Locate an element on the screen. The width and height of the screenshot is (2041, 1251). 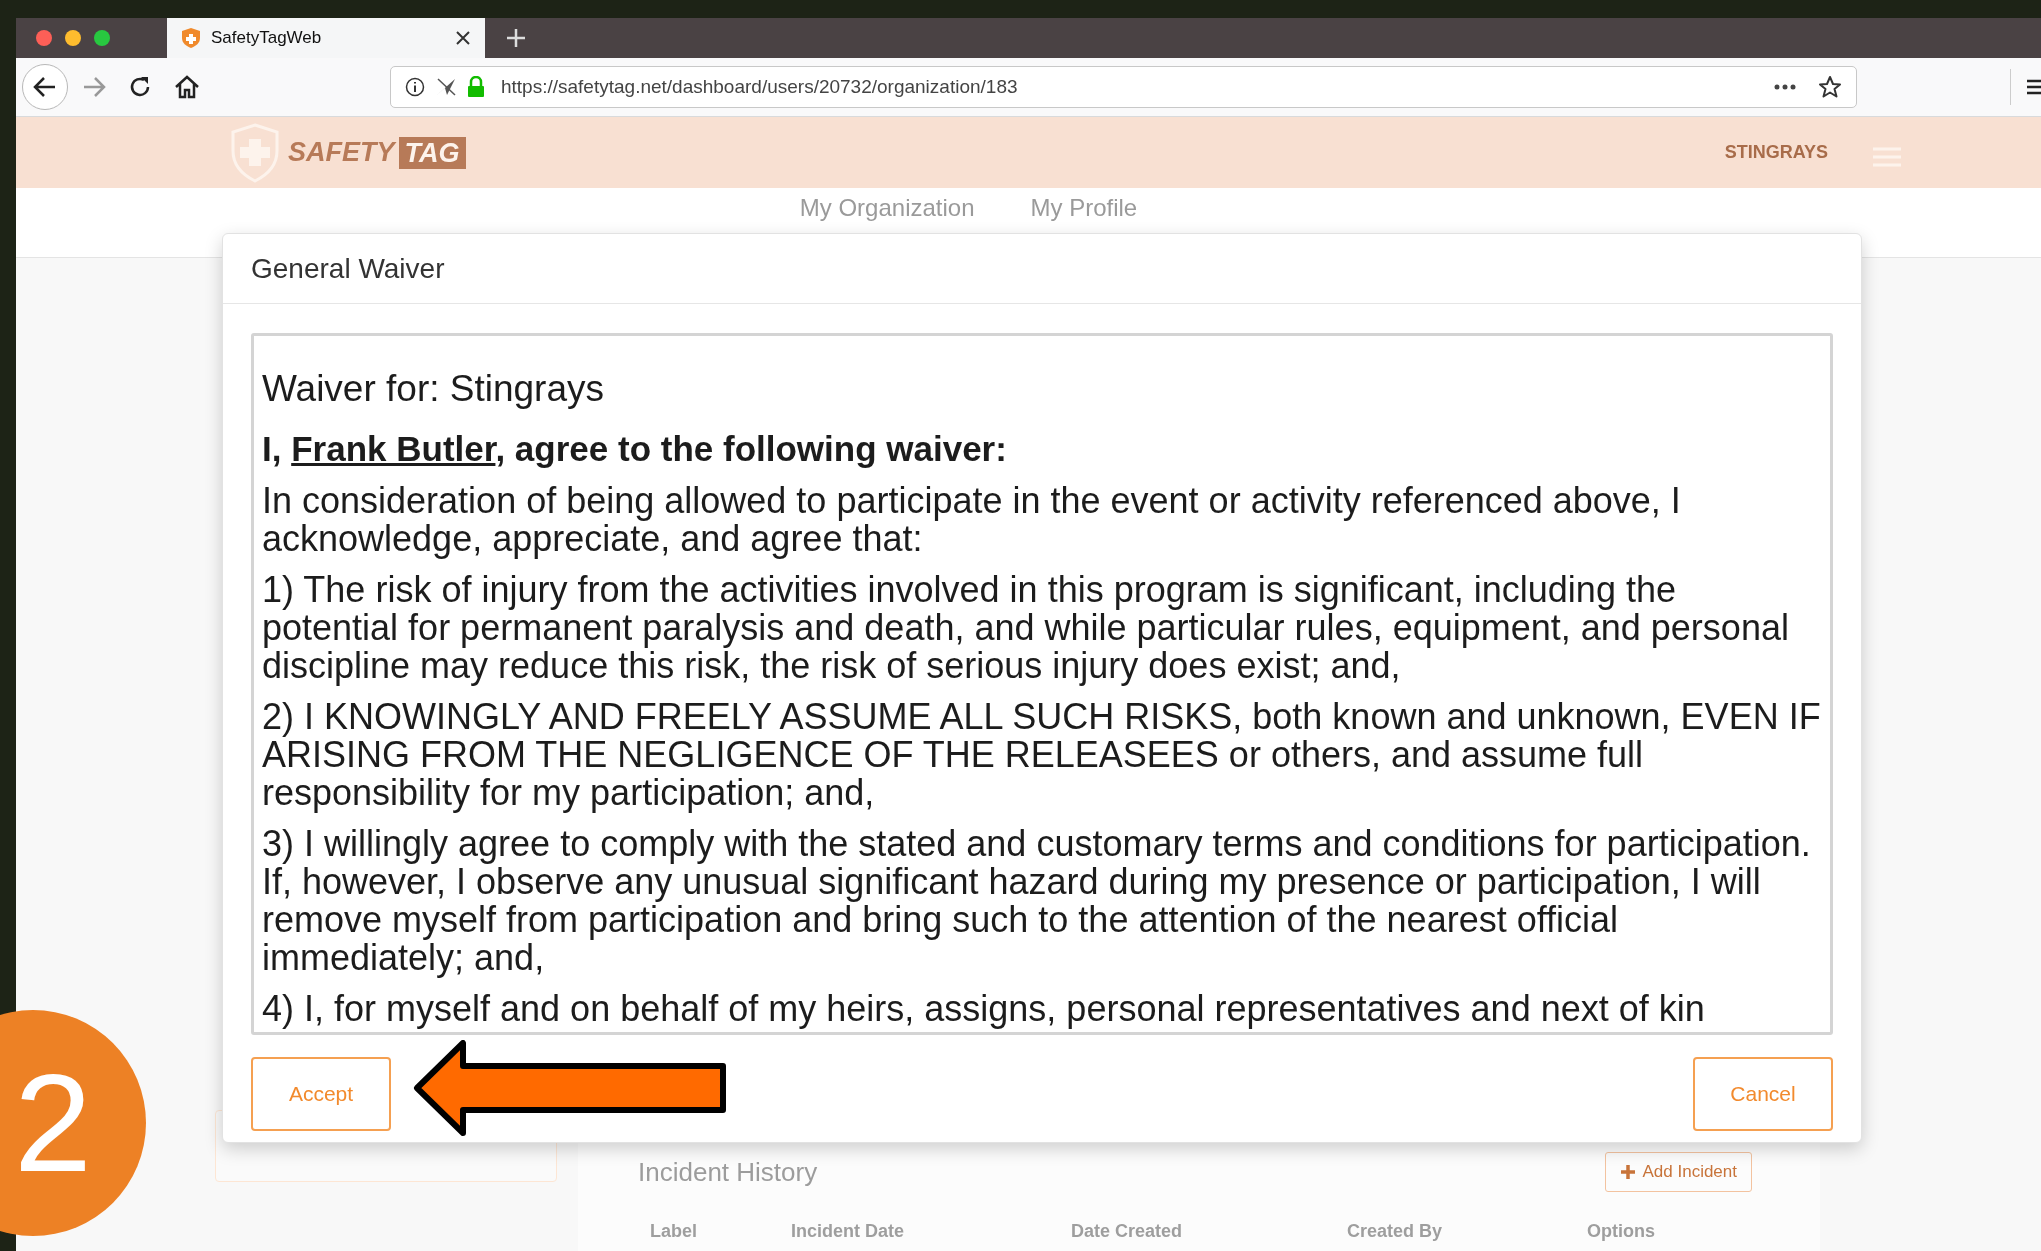
waiver-paragraph: 2) I KNOWINGLY AND FREELY ASSUME ALL SUCH RISKS, both known and unknown, EVEN IF ARISING FROM THE NEGLIGENCE OF THE RELEASEES or others, and assume full responsibility for my participation; and, is located at coordinates (1042, 755).